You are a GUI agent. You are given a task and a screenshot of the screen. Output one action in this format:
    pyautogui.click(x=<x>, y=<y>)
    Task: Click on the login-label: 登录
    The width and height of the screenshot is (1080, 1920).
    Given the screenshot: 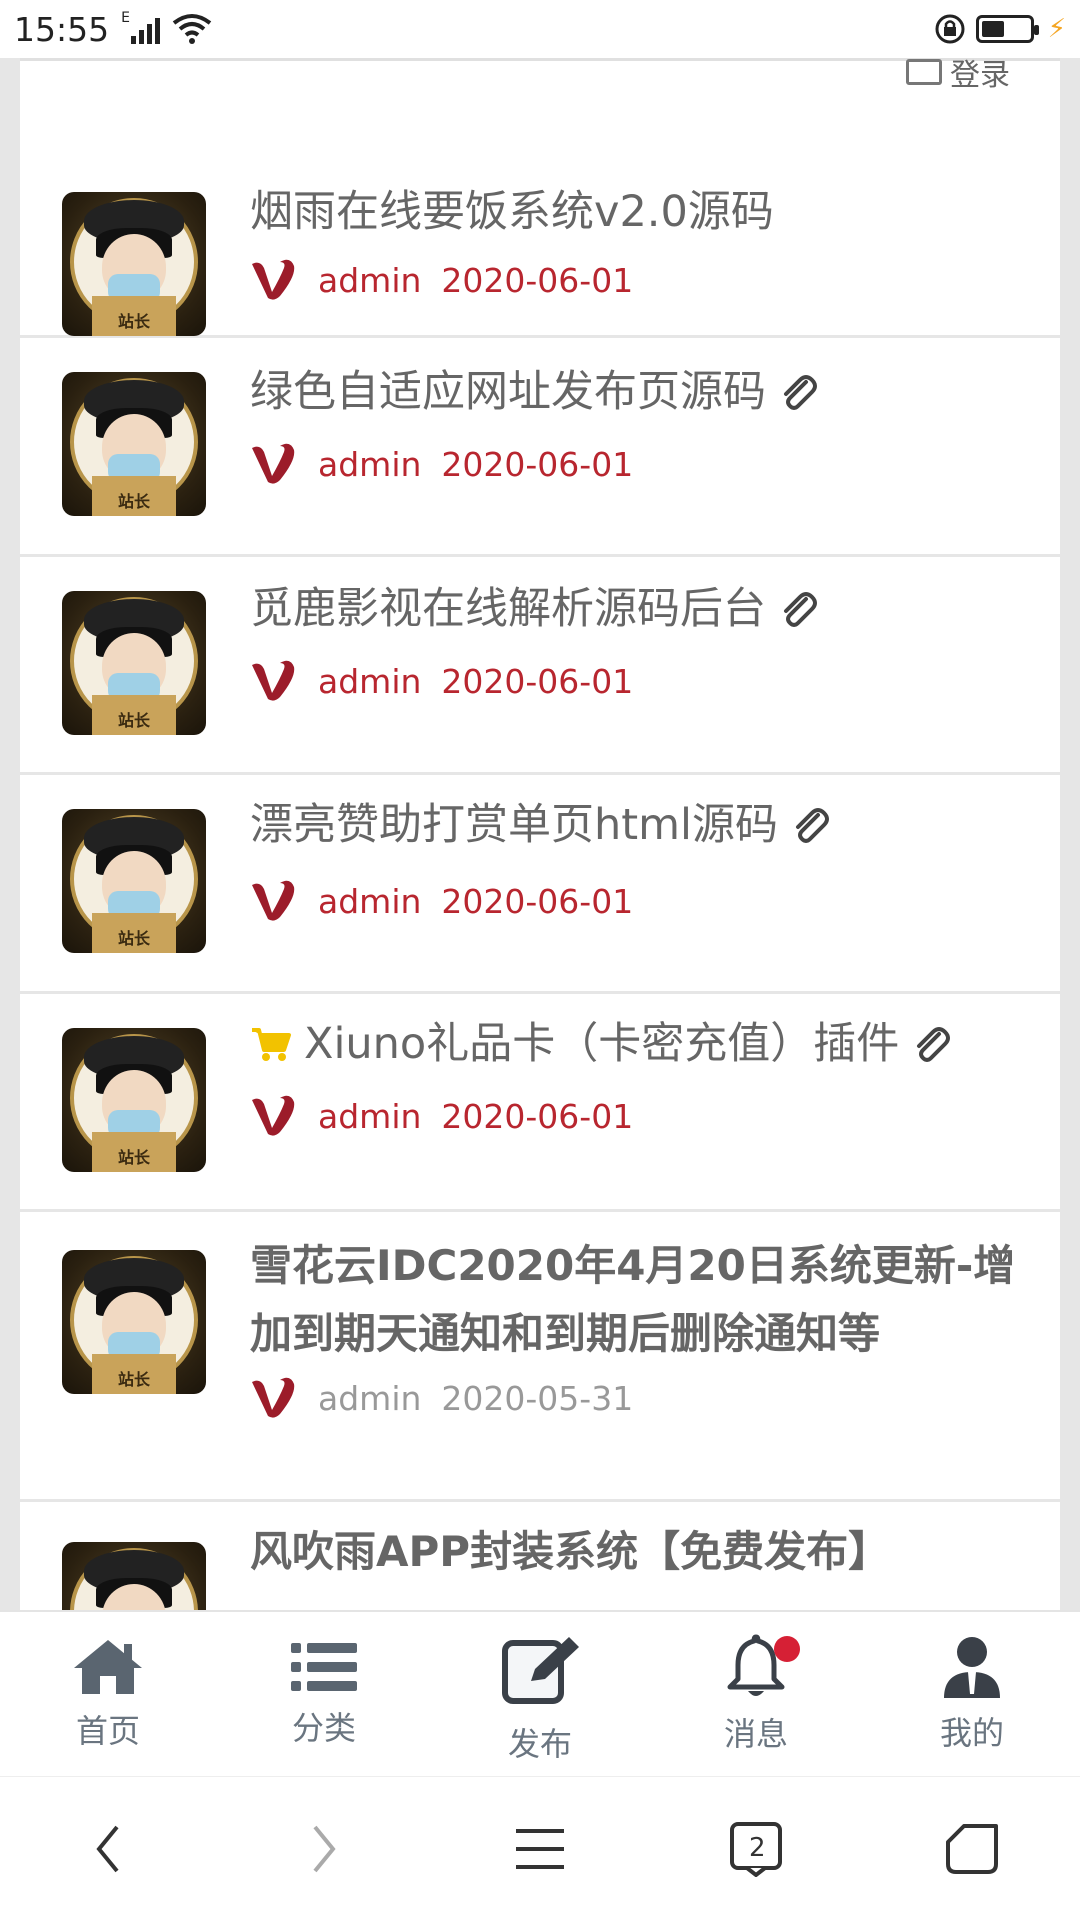 What is the action you would take?
    pyautogui.click(x=980, y=75)
    